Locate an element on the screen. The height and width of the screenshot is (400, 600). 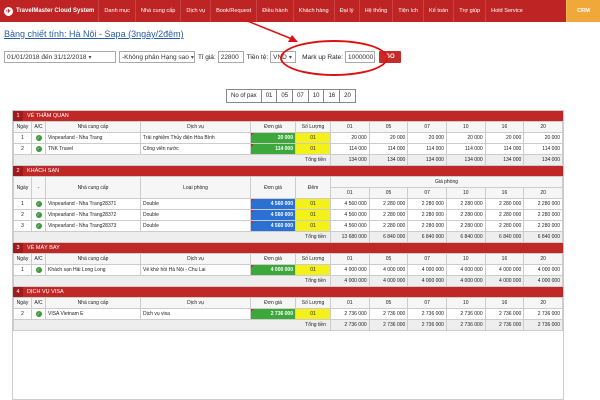
supplier-cell: Khách sạn Hải Long Long is located at coordinates (93, 270).